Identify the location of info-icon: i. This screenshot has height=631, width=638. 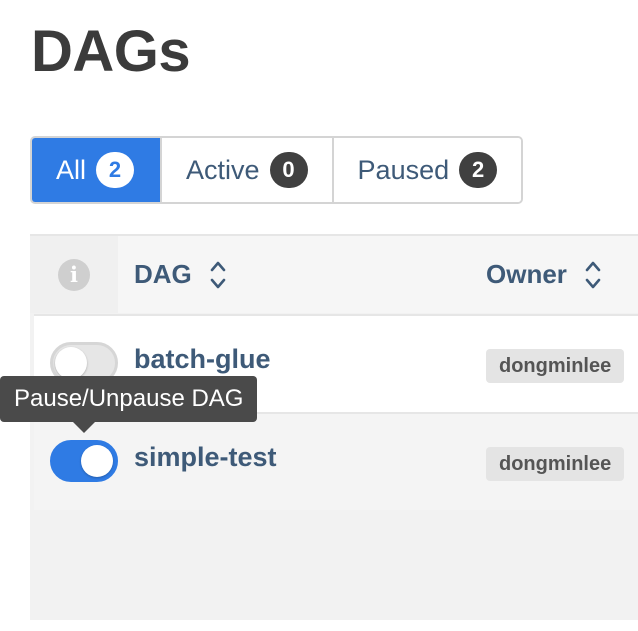
(74, 274).